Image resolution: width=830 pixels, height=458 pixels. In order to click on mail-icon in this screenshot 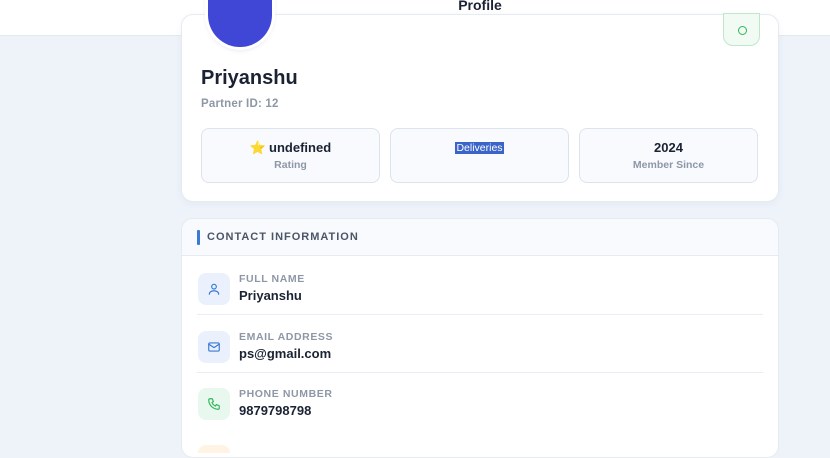, I will do `click(214, 347)`.